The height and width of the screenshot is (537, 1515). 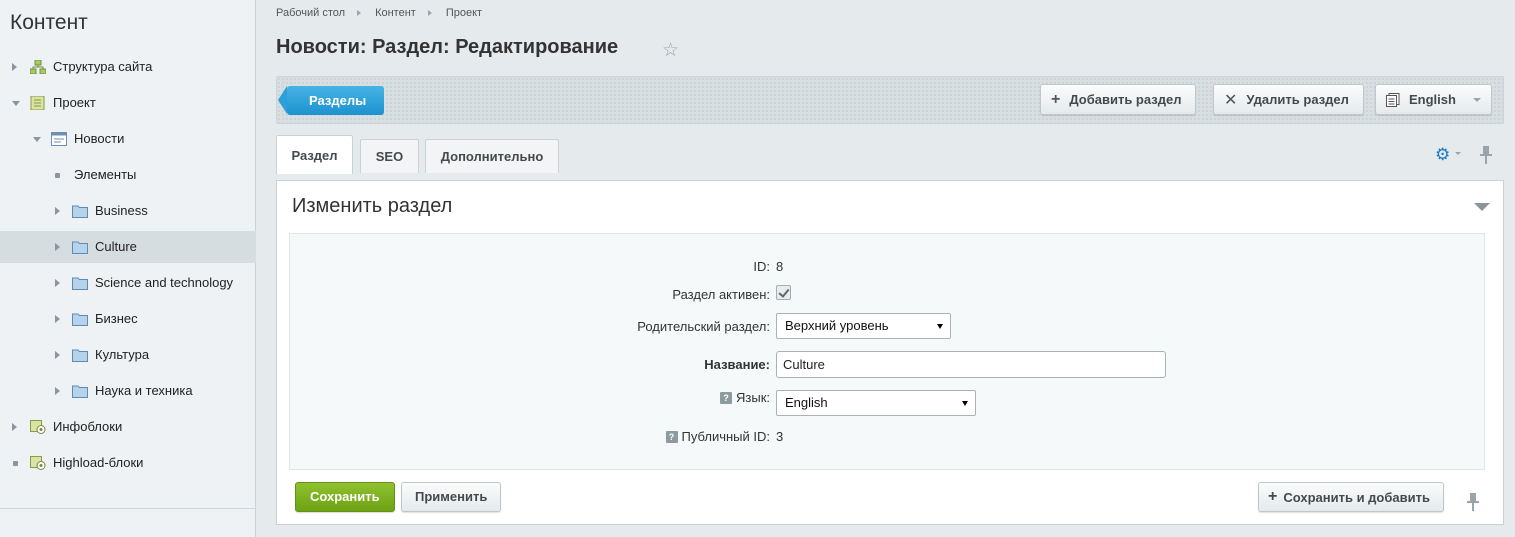 I want to click on name-input: Culture, so click(x=971, y=364).